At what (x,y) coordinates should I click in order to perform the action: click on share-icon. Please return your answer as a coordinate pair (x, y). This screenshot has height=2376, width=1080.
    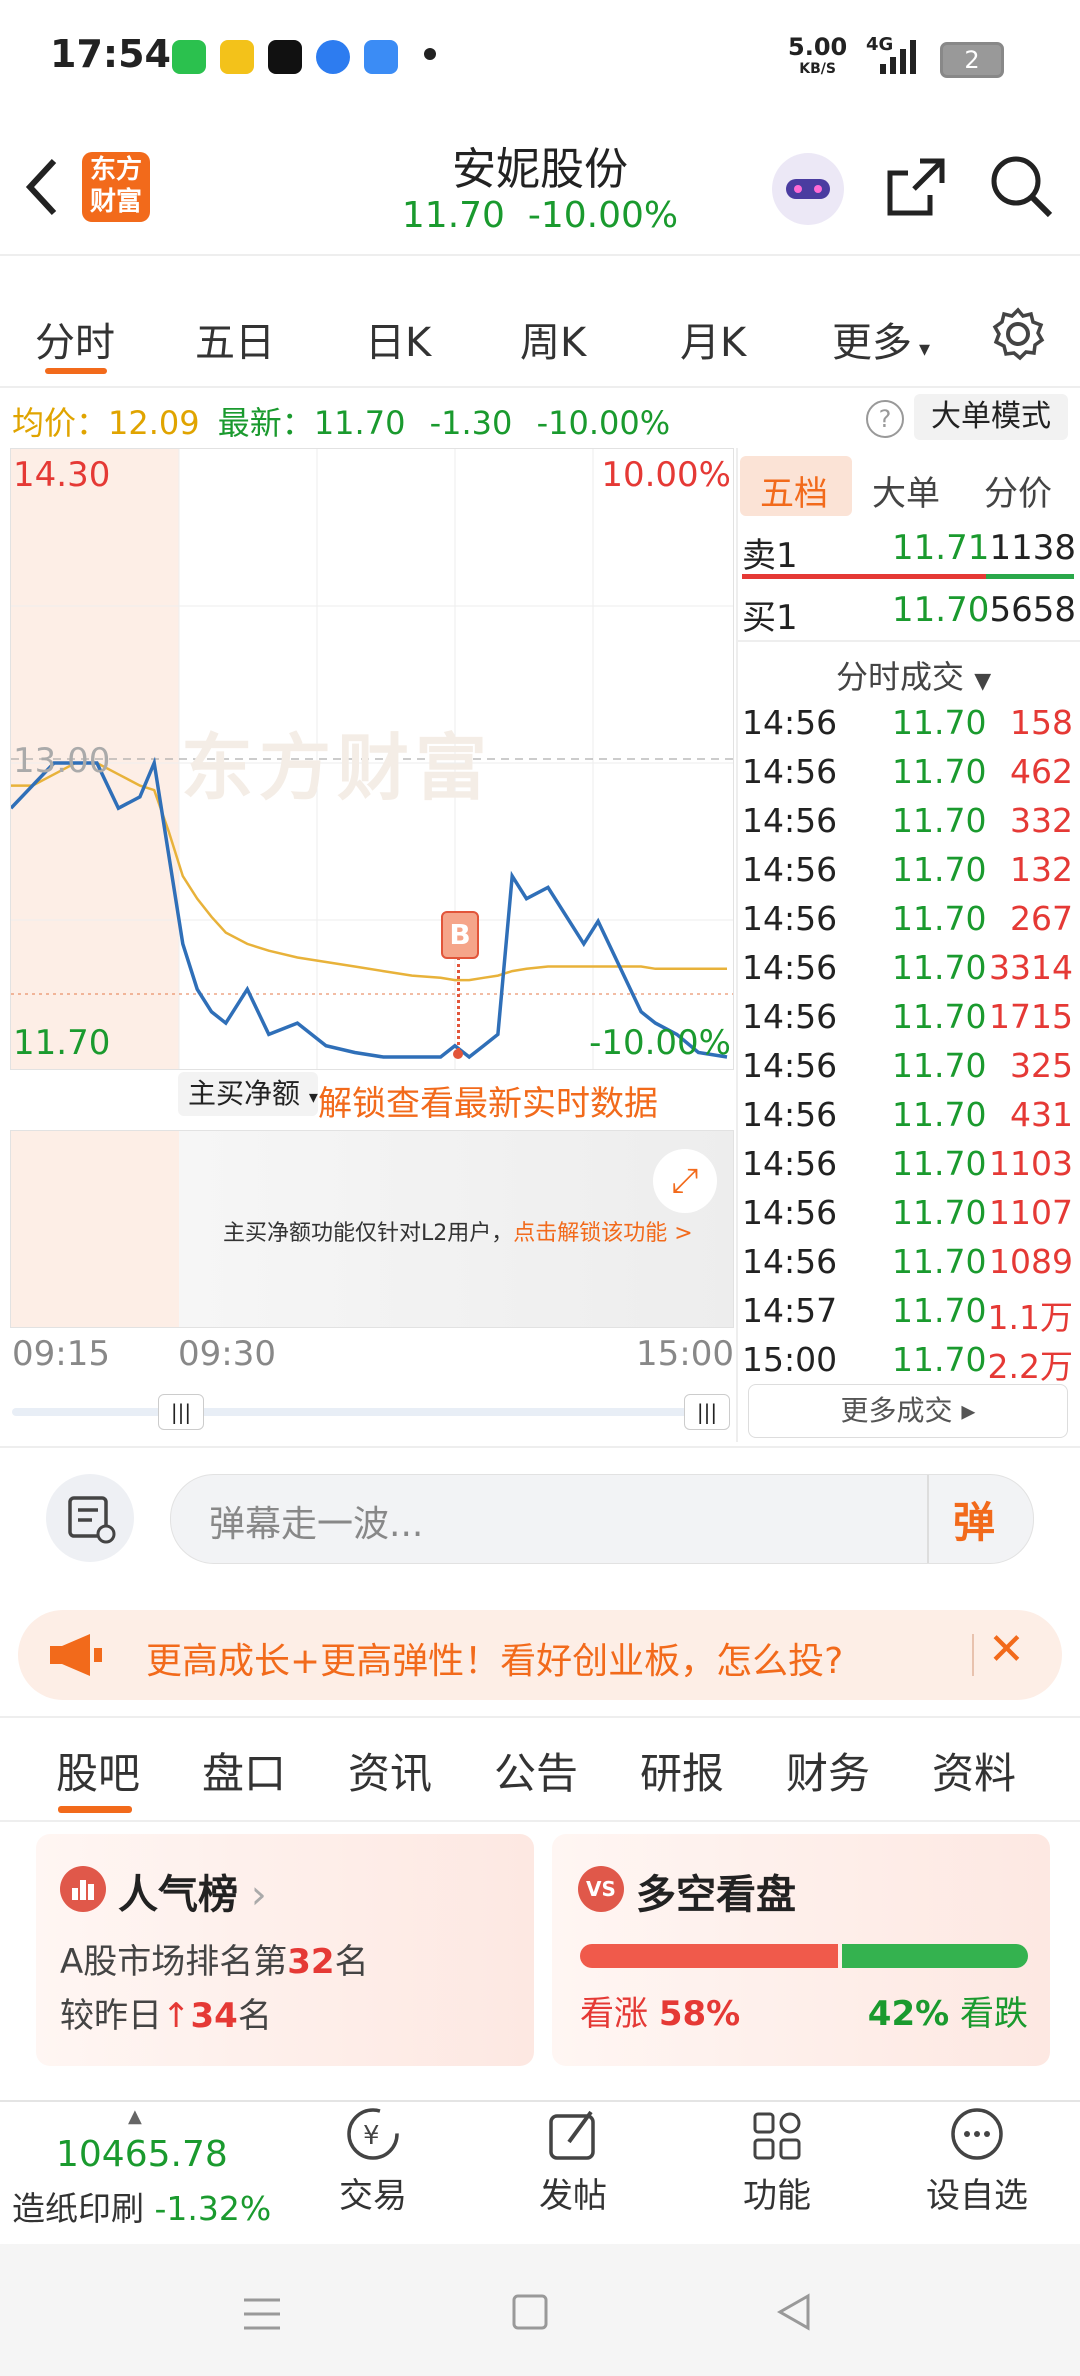
    Looking at the image, I should click on (916, 187).